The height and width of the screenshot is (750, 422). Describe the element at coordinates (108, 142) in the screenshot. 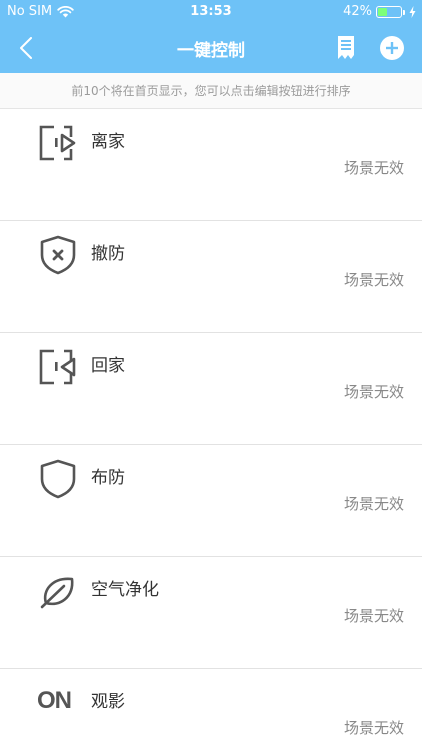

I see `scene-name: 离家` at that location.